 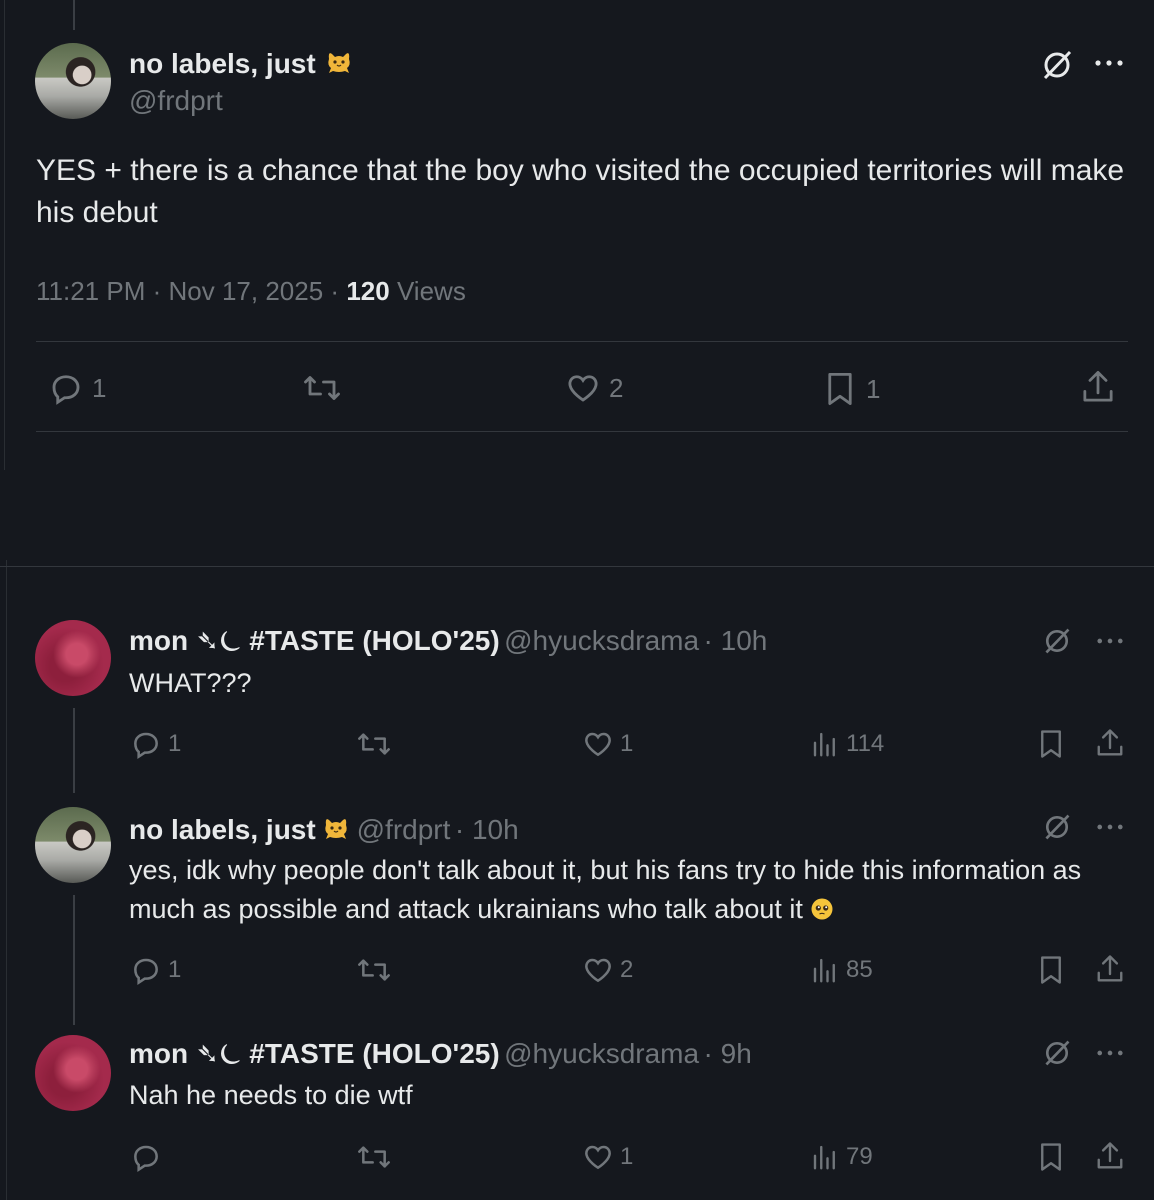 What do you see at coordinates (6, 880) in the screenshot?
I see `left-border-lower` at bounding box center [6, 880].